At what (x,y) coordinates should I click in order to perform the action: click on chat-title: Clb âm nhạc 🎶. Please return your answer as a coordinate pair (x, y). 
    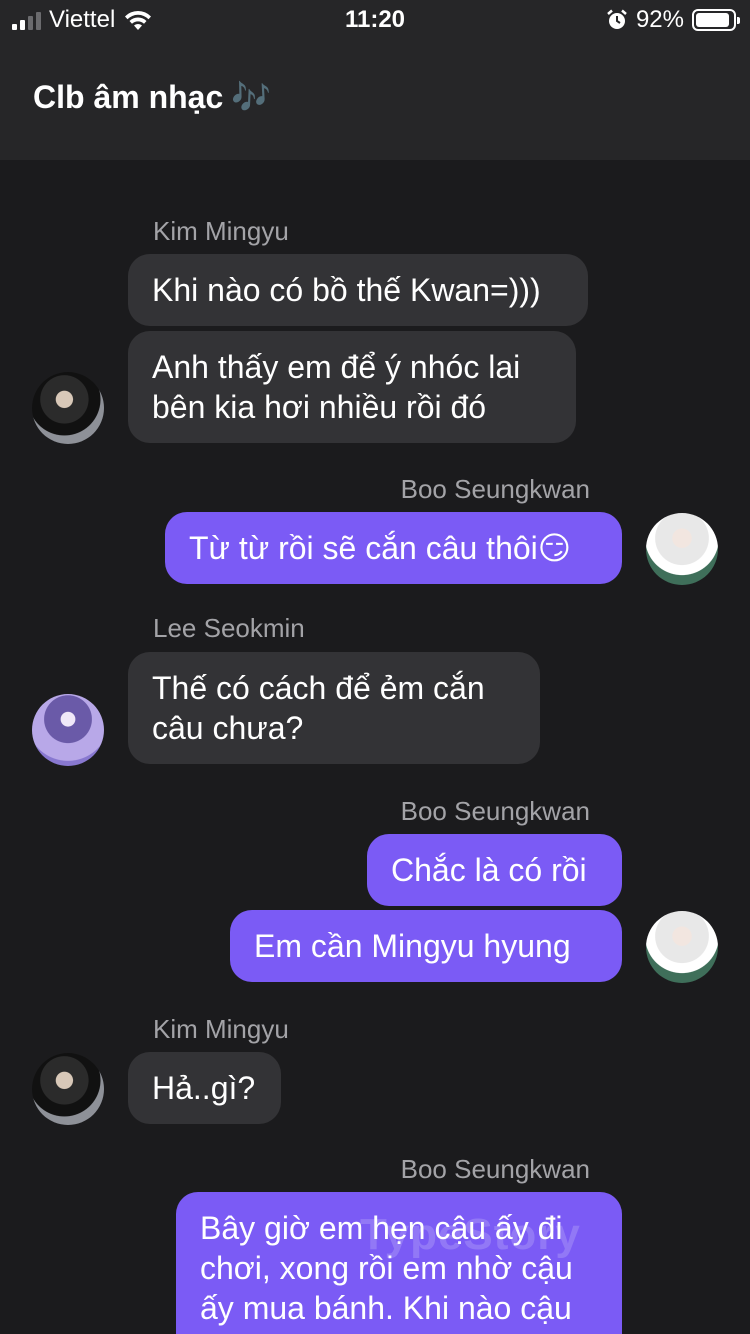
    Looking at the image, I should click on (152, 97).